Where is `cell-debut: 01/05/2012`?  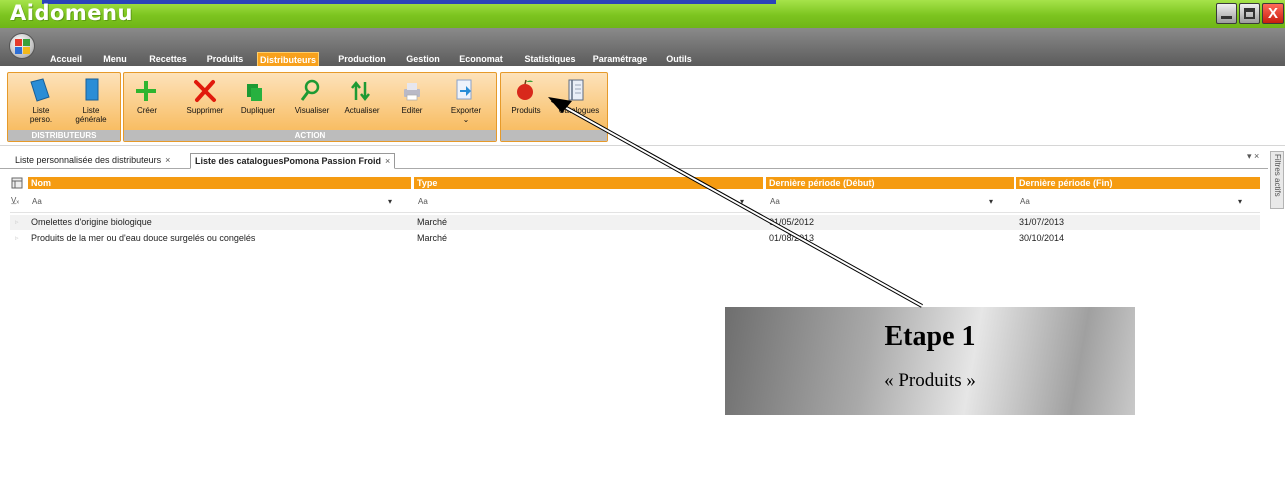 cell-debut: 01/05/2012 is located at coordinates (792, 222).